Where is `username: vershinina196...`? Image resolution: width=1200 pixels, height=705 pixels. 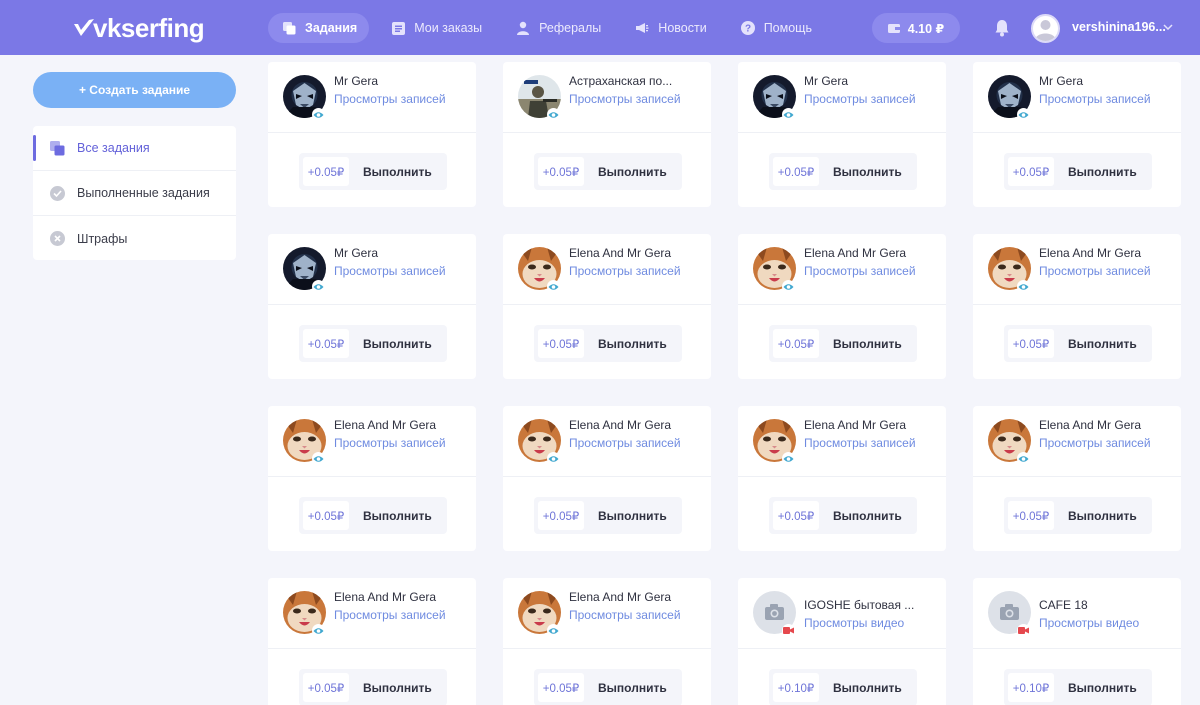 username: vershinina196... is located at coordinates (1119, 27).